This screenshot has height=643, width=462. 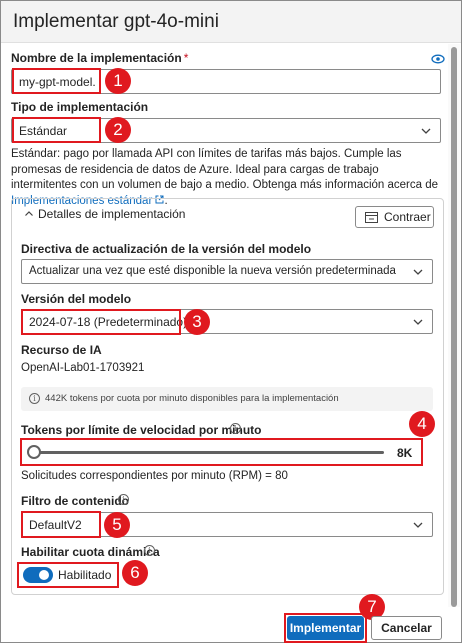 What do you see at coordinates (83, 368) in the screenshot?
I see `ai-resource-value: OpenAI-Lab01-1703921` at bounding box center [83, 368].